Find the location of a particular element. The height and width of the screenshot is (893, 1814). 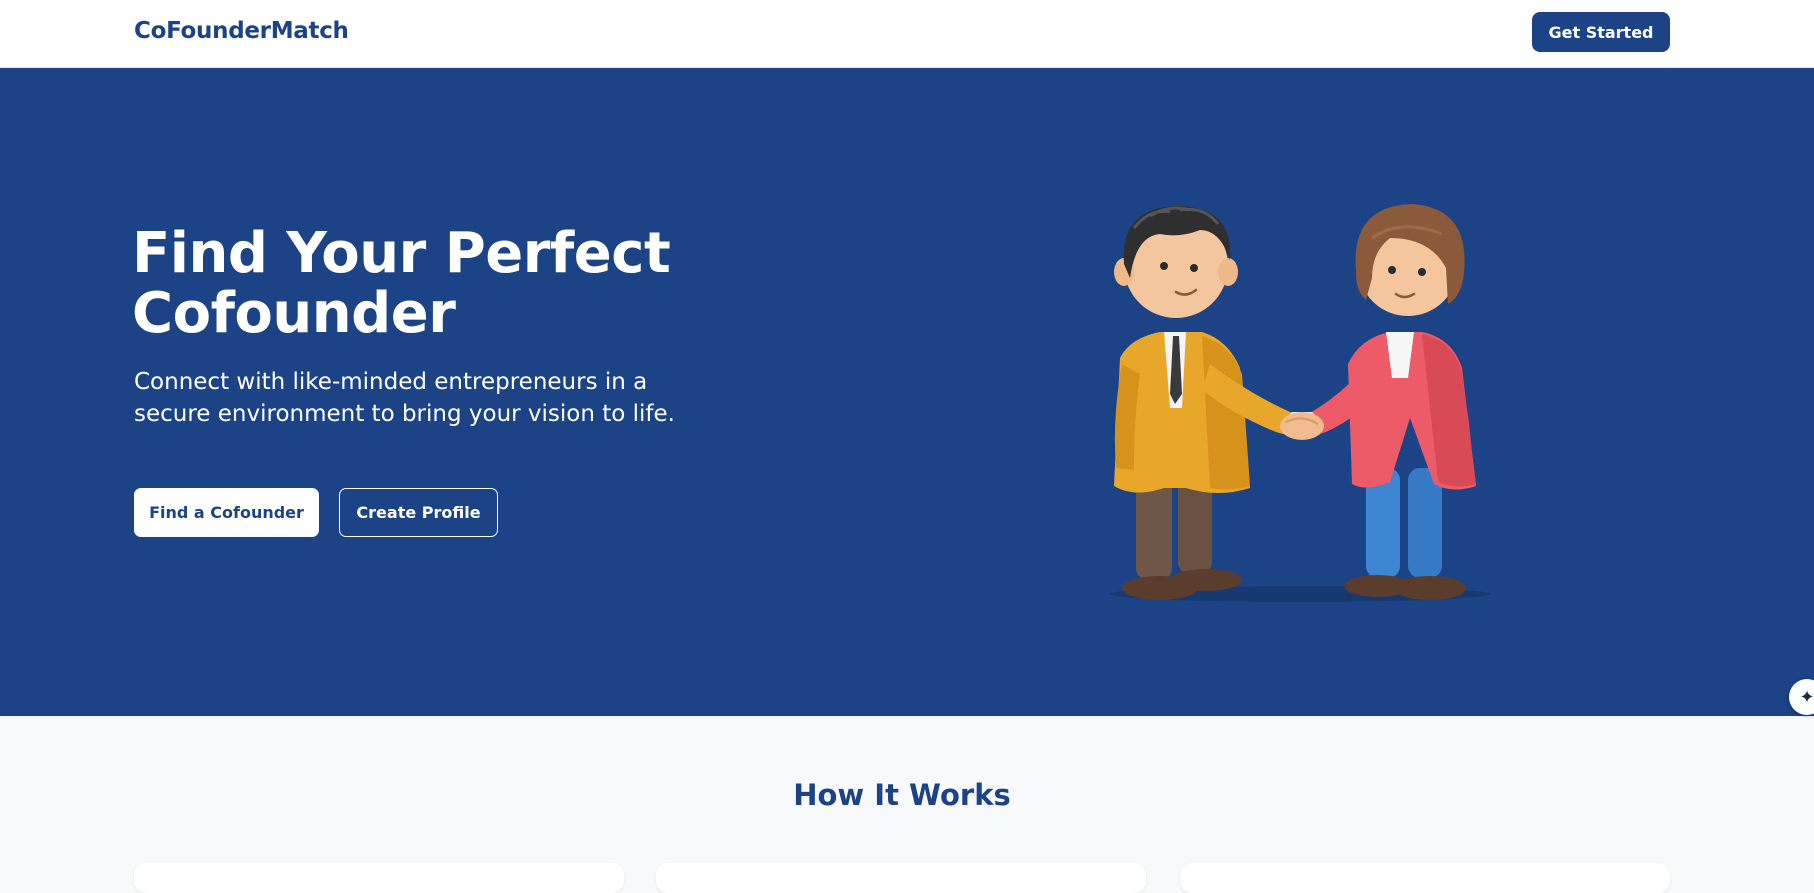

handshake-illustration is located at coordinates (1300, 403).